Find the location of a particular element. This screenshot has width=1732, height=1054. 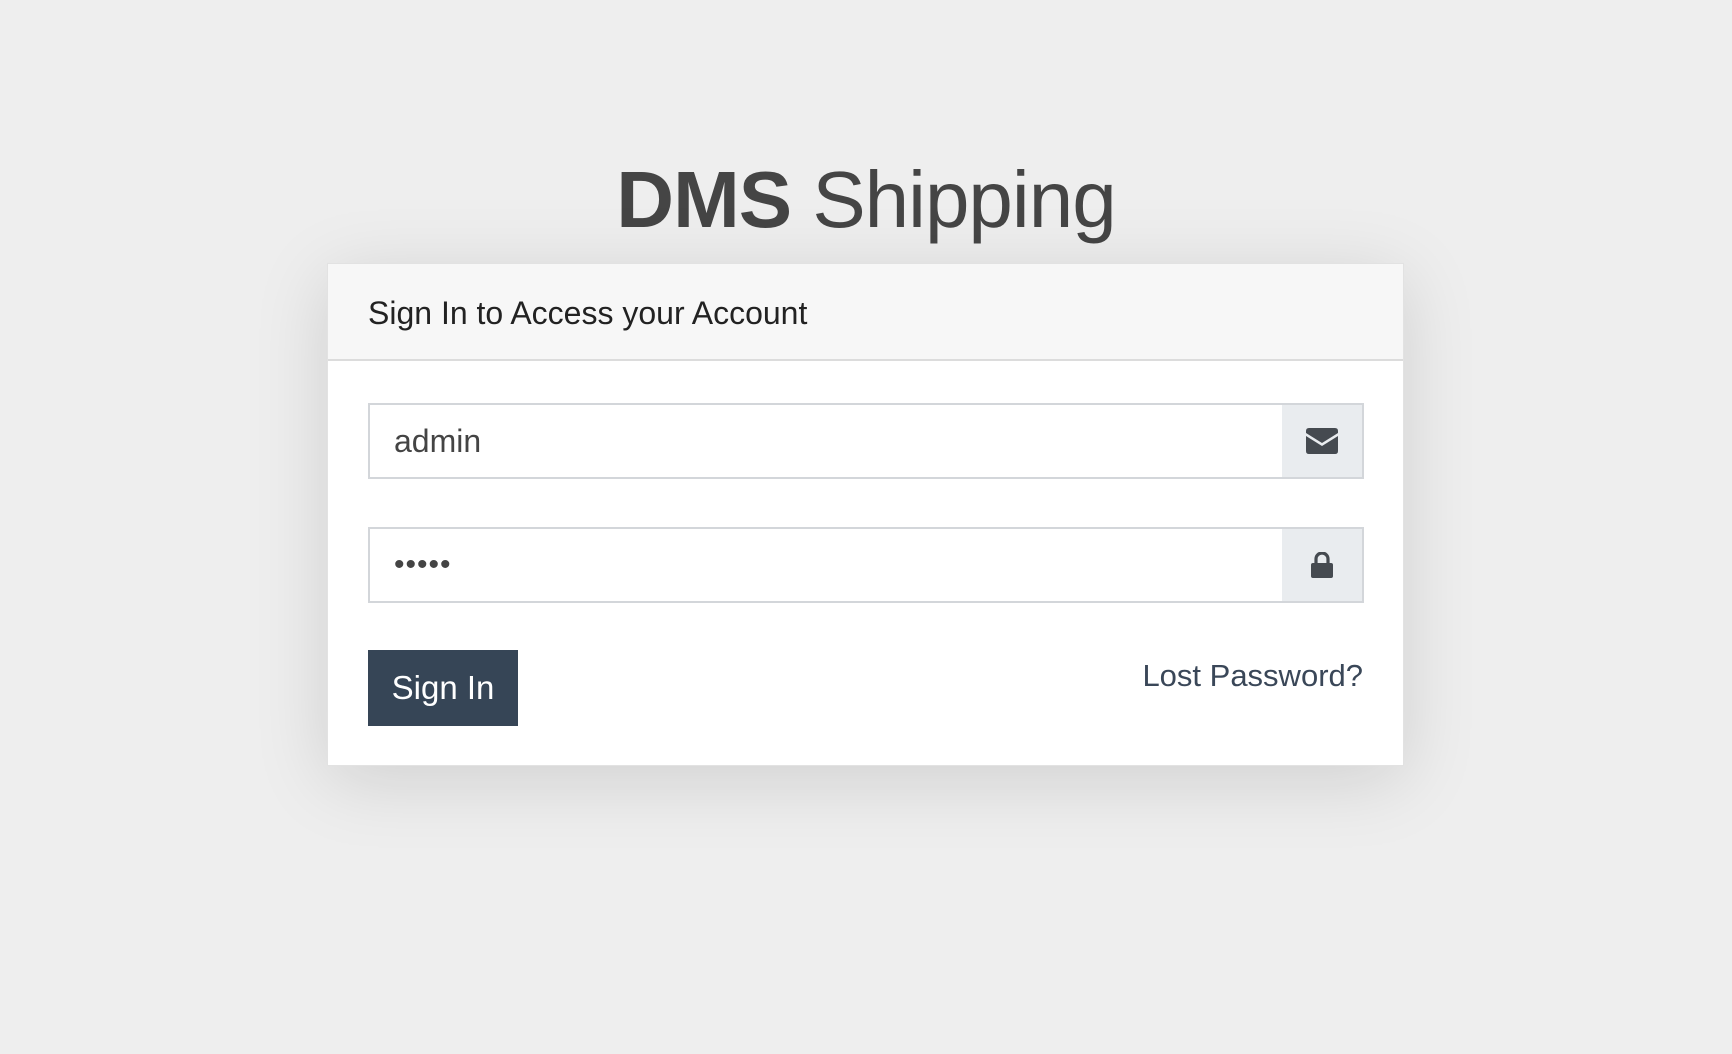

brand-title: DMS Shipping is located at coordinates (866, 200).